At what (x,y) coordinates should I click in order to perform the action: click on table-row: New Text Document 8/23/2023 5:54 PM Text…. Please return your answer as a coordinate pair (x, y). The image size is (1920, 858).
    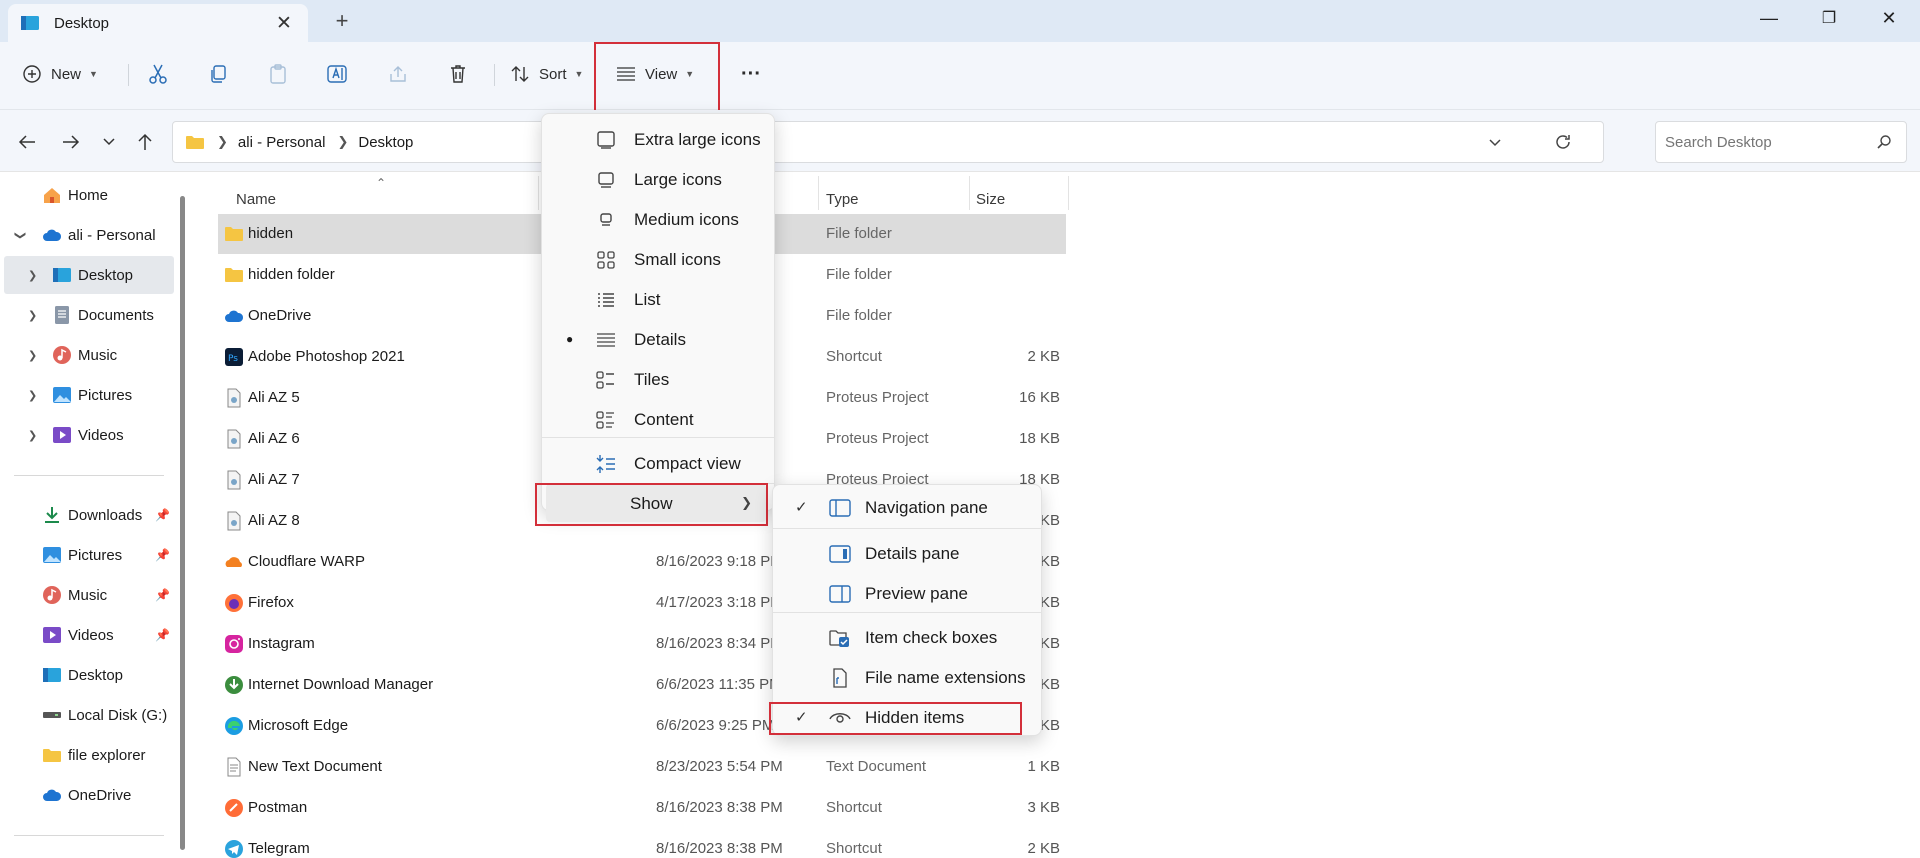
    Looking at the image, I should click on (642, 767).